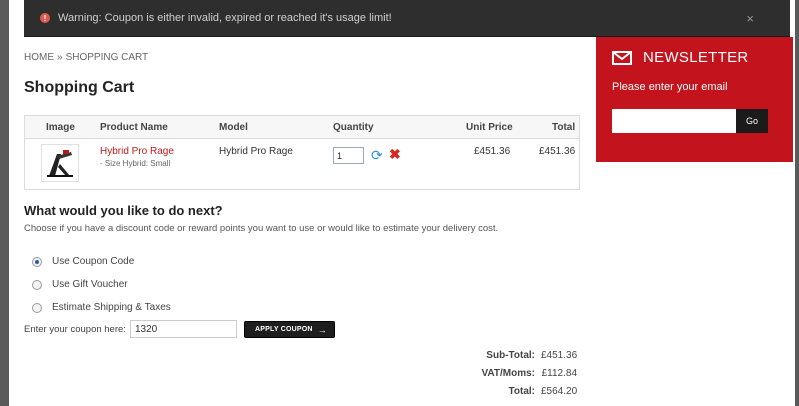 The image size is (799, 406). What do you see at coordinates (107, 57) in the screenshot?
I see `breadcrumb-current-link: Shopping Cart` at bounding box center [107, 57].